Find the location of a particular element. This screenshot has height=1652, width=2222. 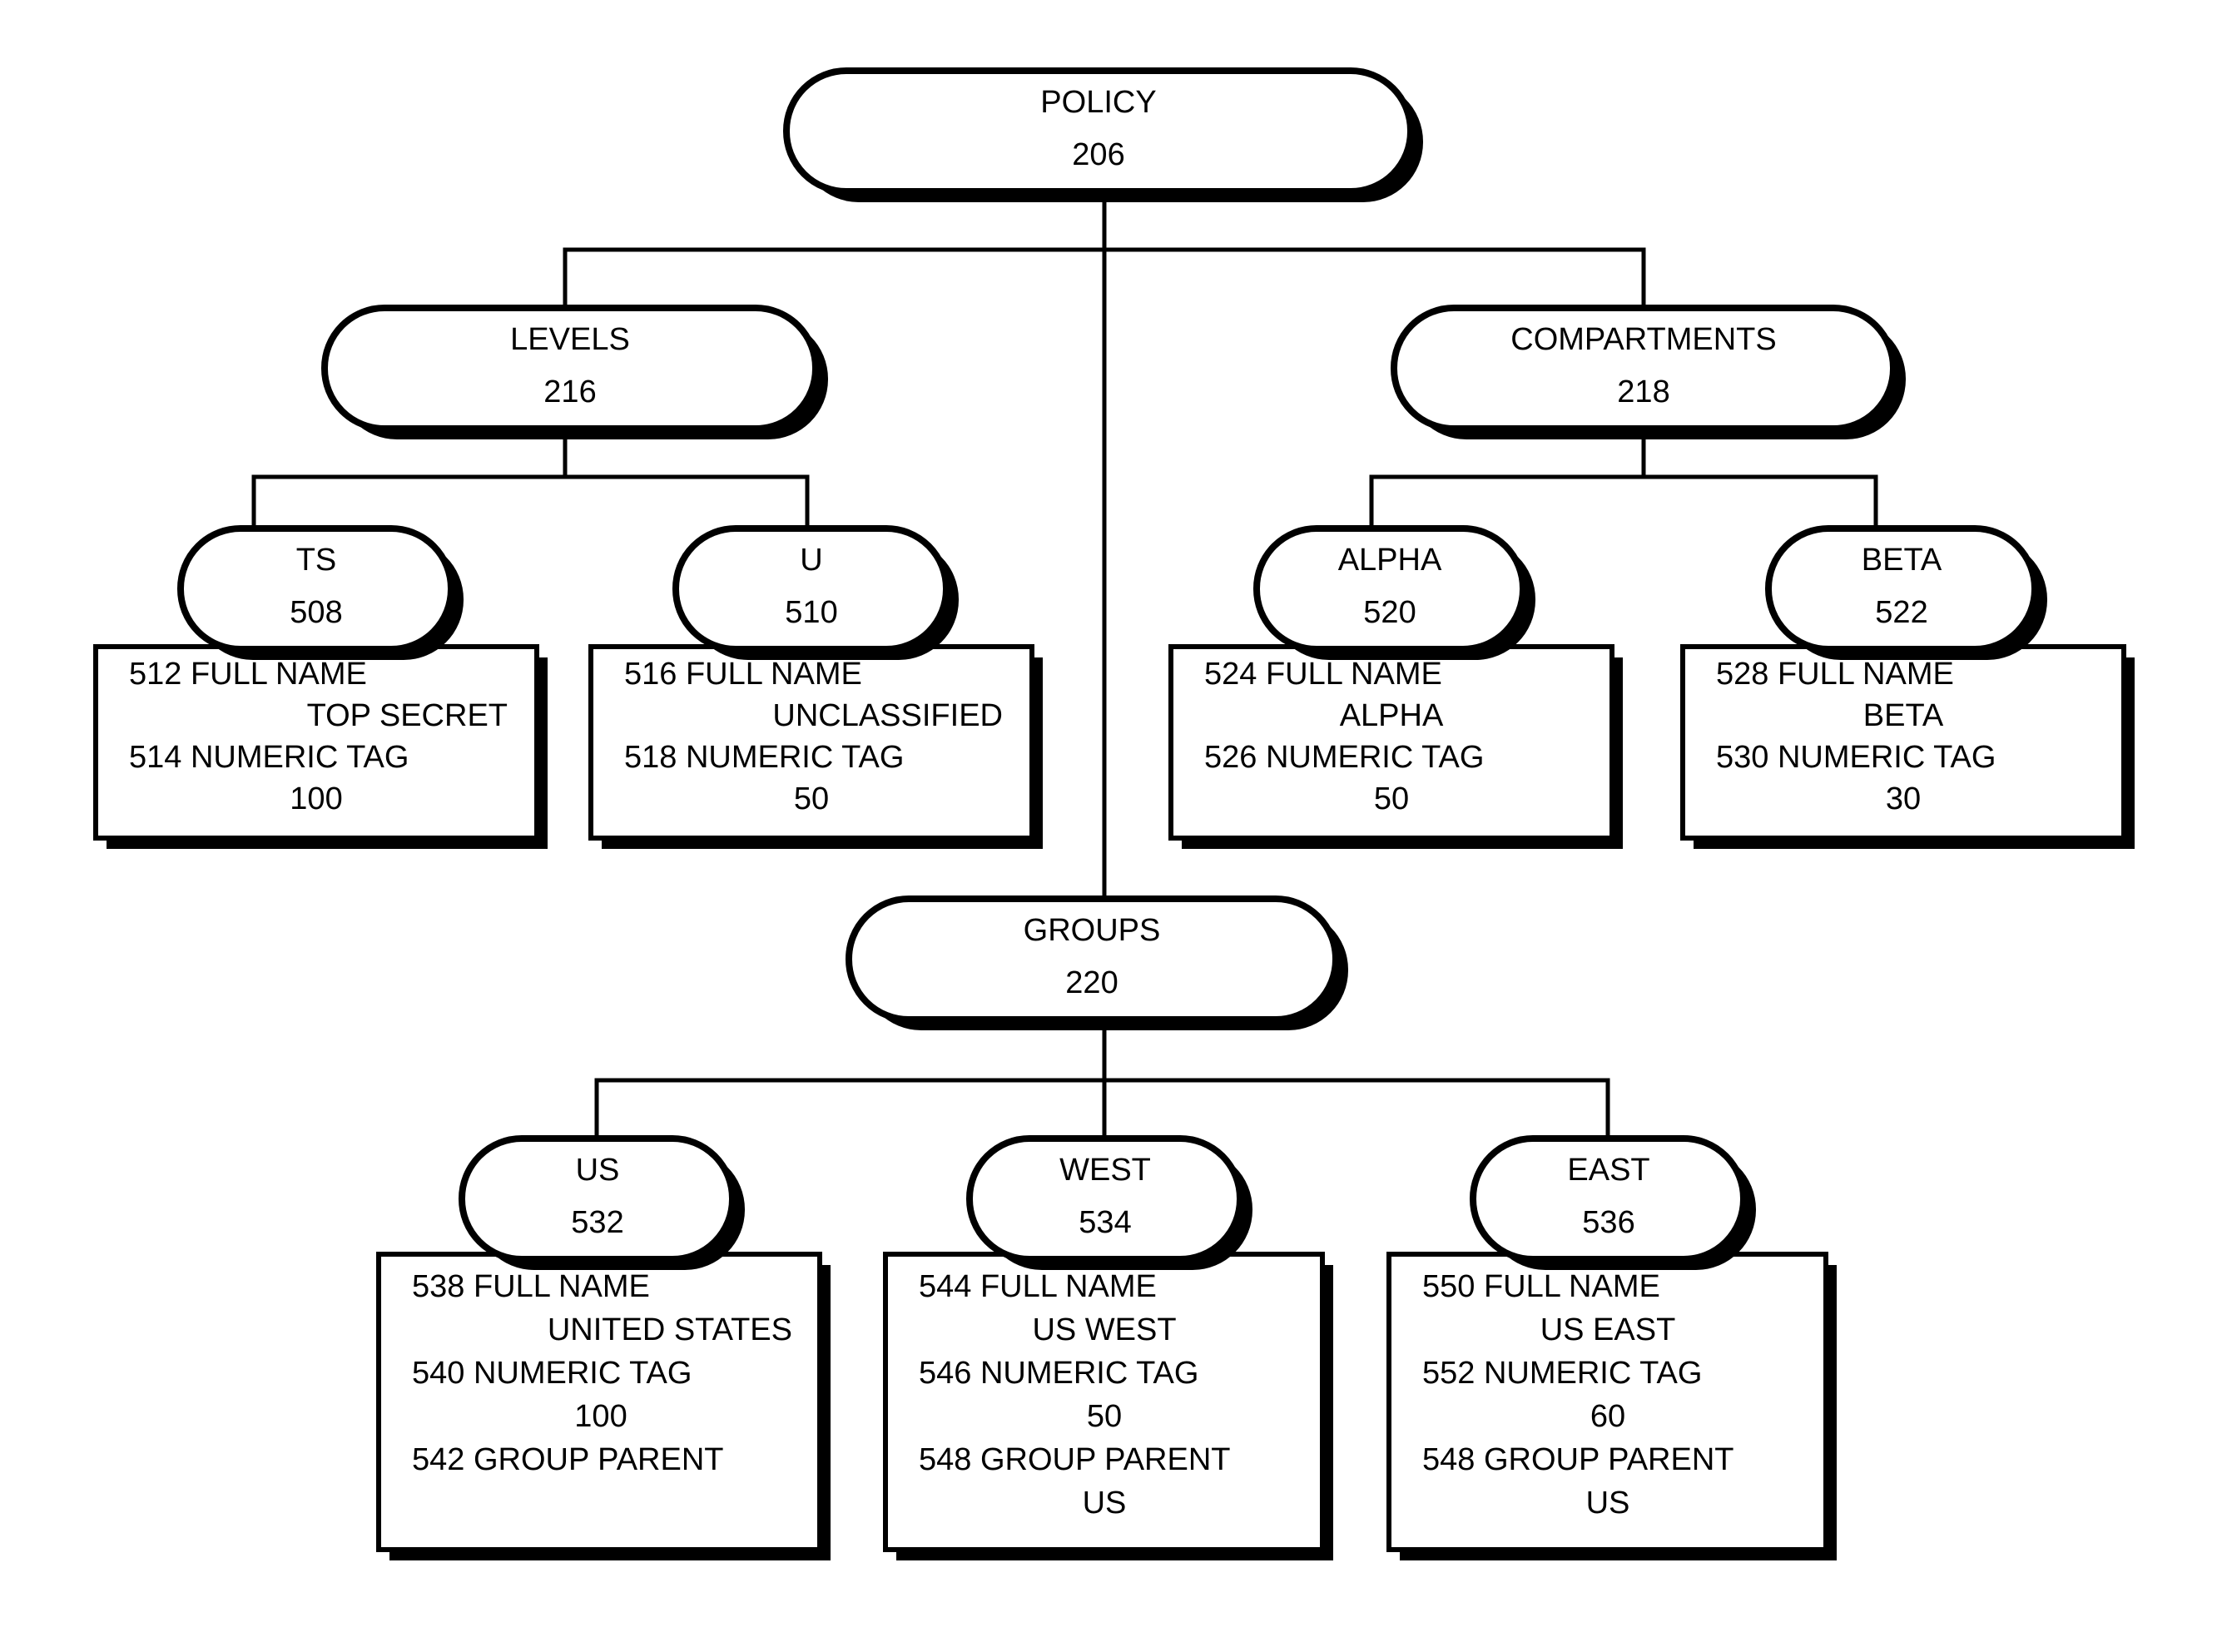

detail-line: BETA is located at coordinates (1903, 715).